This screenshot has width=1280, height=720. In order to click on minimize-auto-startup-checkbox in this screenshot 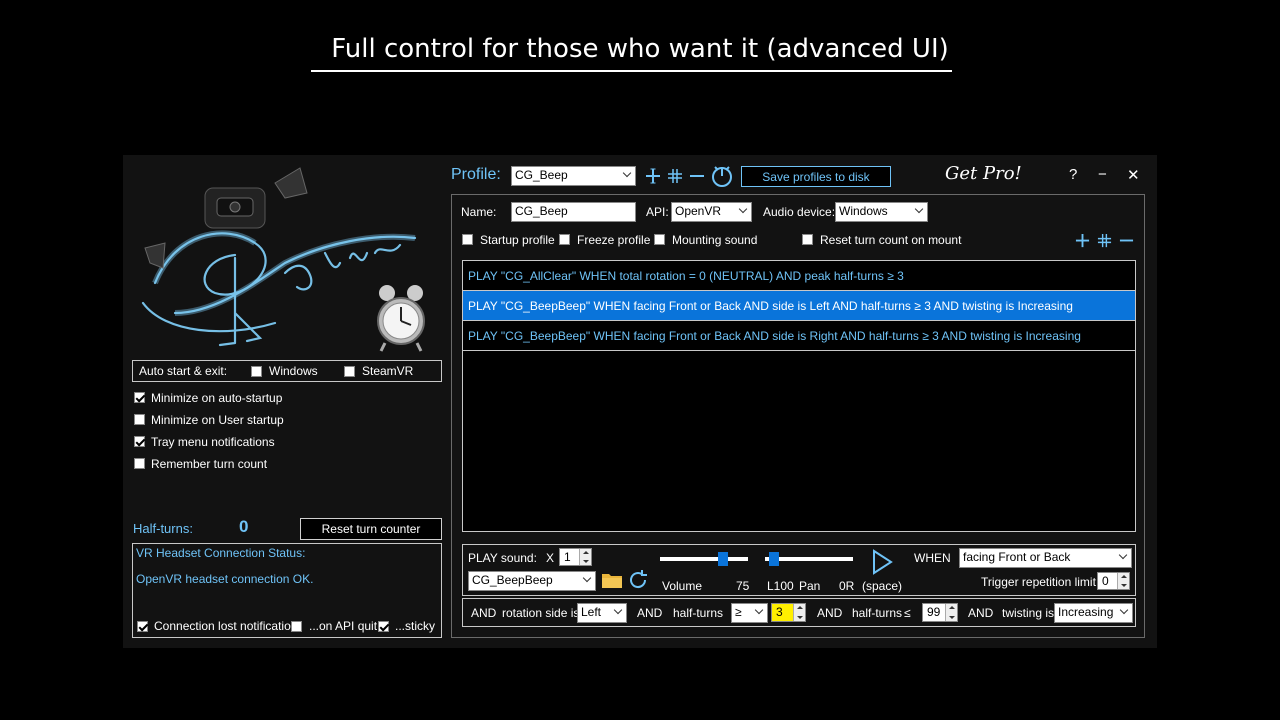, I will do `click(139, 397)`.